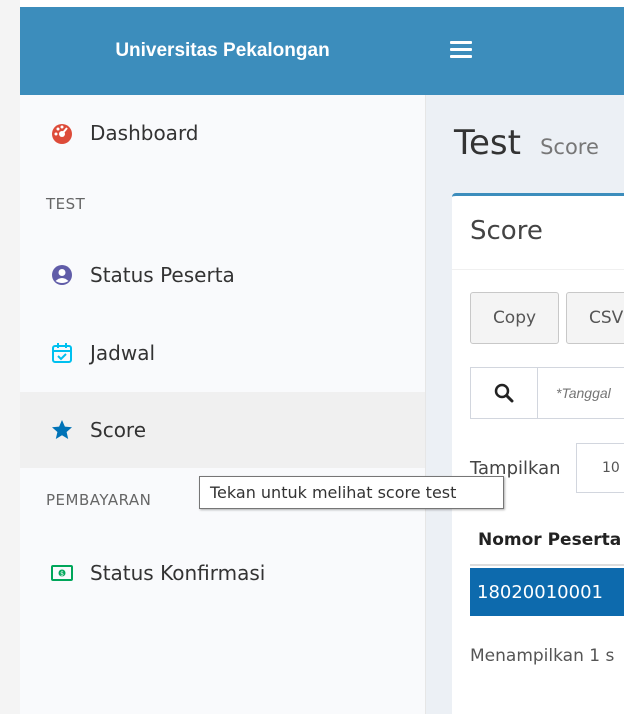 Image resolution: width=624 pixels, height=714 pixels. What do you see at coordinates (547, 541) in the screenshot?
I see `table-header-nomor-peserta: Nomor Peserta` at bounding box center [547, 541].